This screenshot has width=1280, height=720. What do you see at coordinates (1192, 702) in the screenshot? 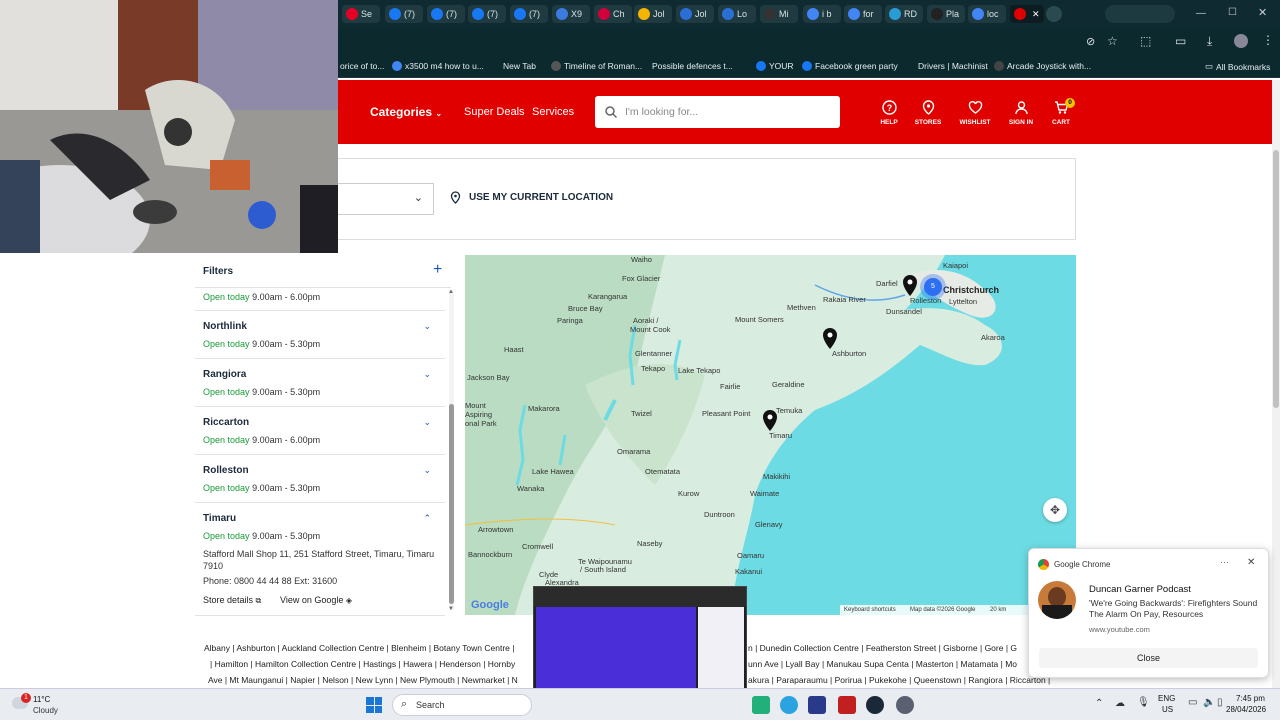
I see `network-icon: ▭` at bounding box center [1192, 702].